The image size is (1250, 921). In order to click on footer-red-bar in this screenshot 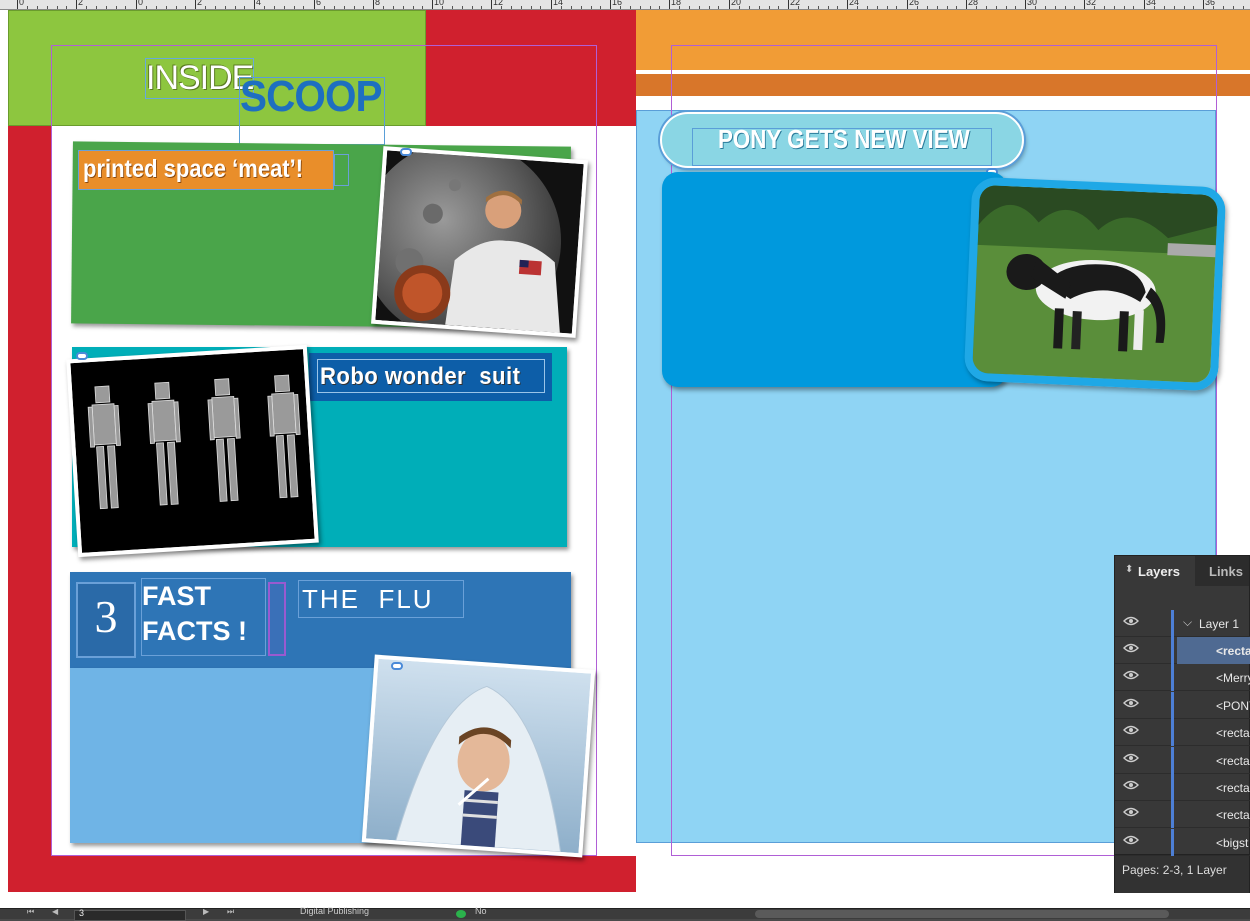, I will do `click(322, 874)`.